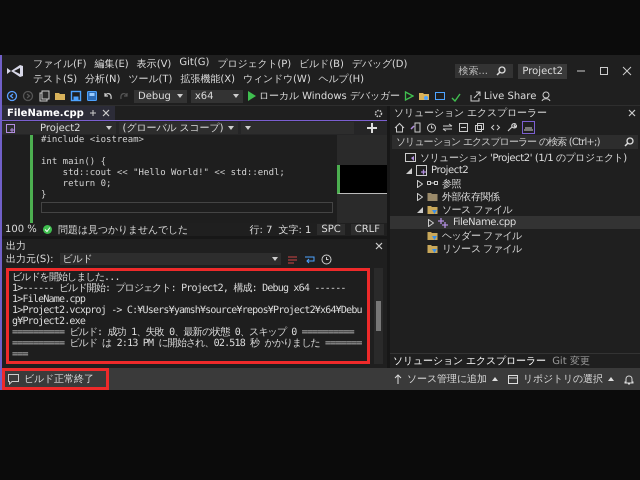 Image resolution: width=640 pixels, height=480 pixels. What do you see at coordinates (59, 128) in the screenshot?
I see `project-dropdown: Project2` at bounding box center [59, 128].